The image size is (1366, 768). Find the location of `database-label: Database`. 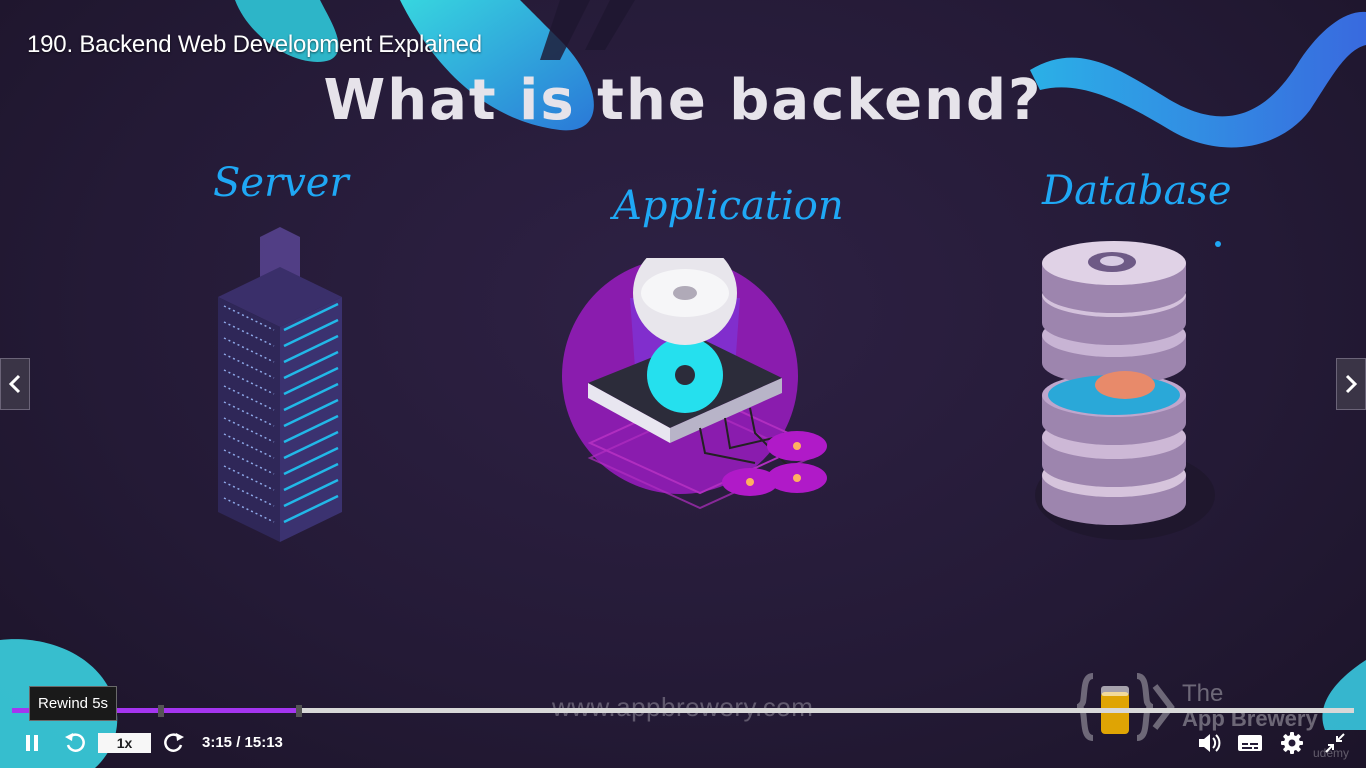

database-label: Database is located at coordinates (1137, 191).